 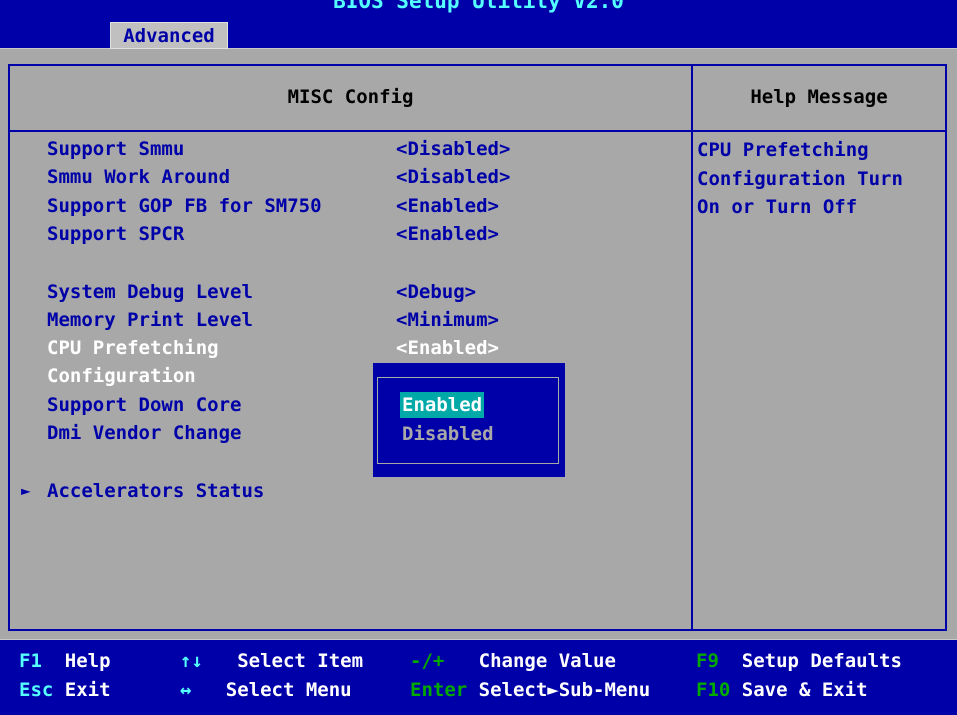 What do you see at coordinates (448, 434) in the screenshot?
I see `option-disabled: Disabled` at bounding box center [448, 434].